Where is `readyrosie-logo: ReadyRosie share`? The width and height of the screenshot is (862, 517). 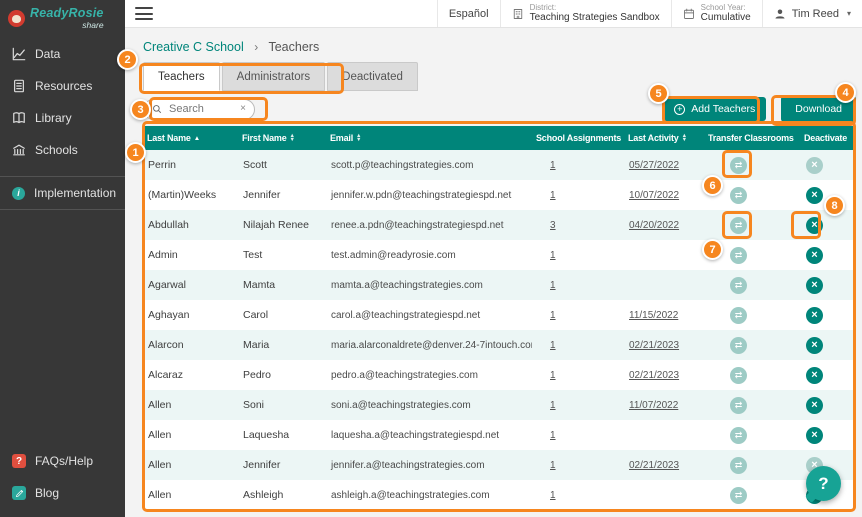 readyrosie-logo: ReadyRosie share is located at coordinates (62, 17).